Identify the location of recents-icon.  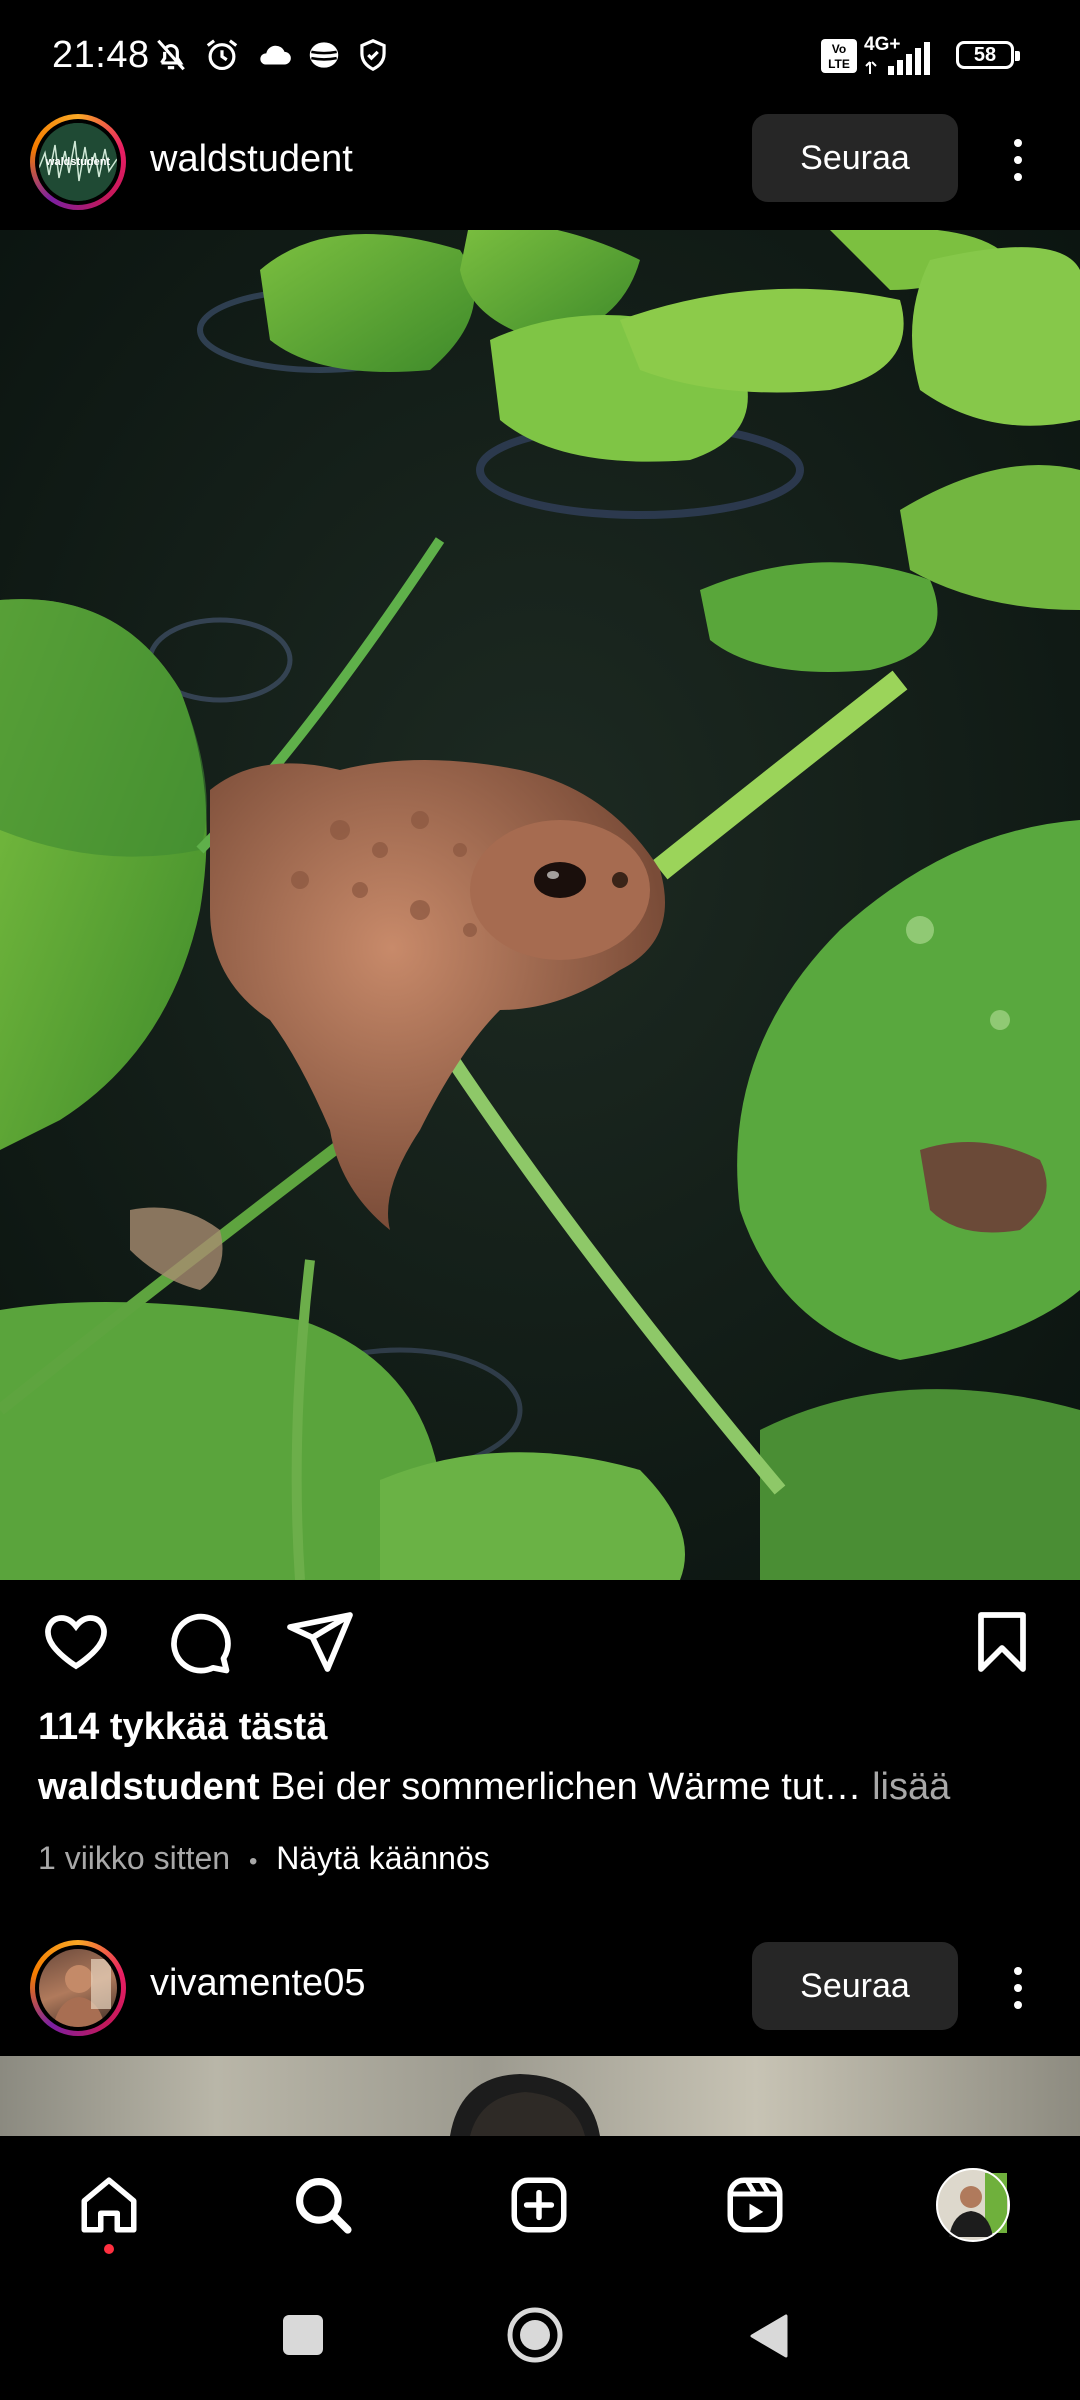
(303, 2335).